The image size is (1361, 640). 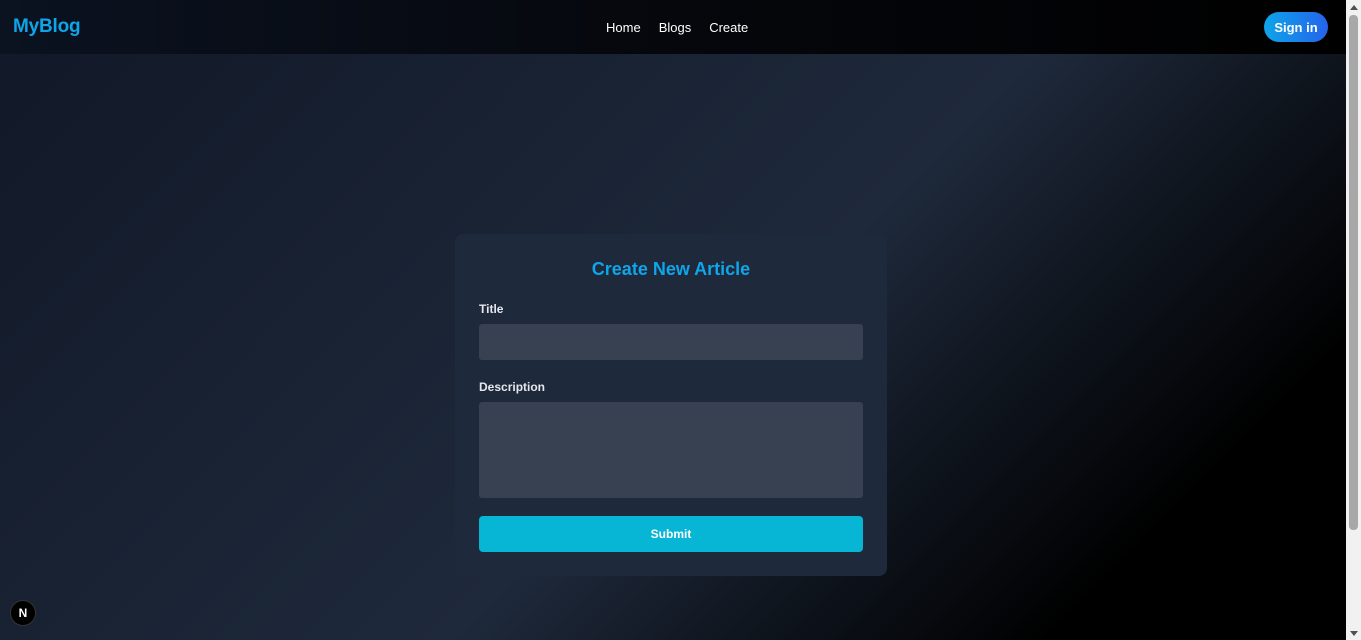 I want to click on title-input, so click(x=671, y=342).